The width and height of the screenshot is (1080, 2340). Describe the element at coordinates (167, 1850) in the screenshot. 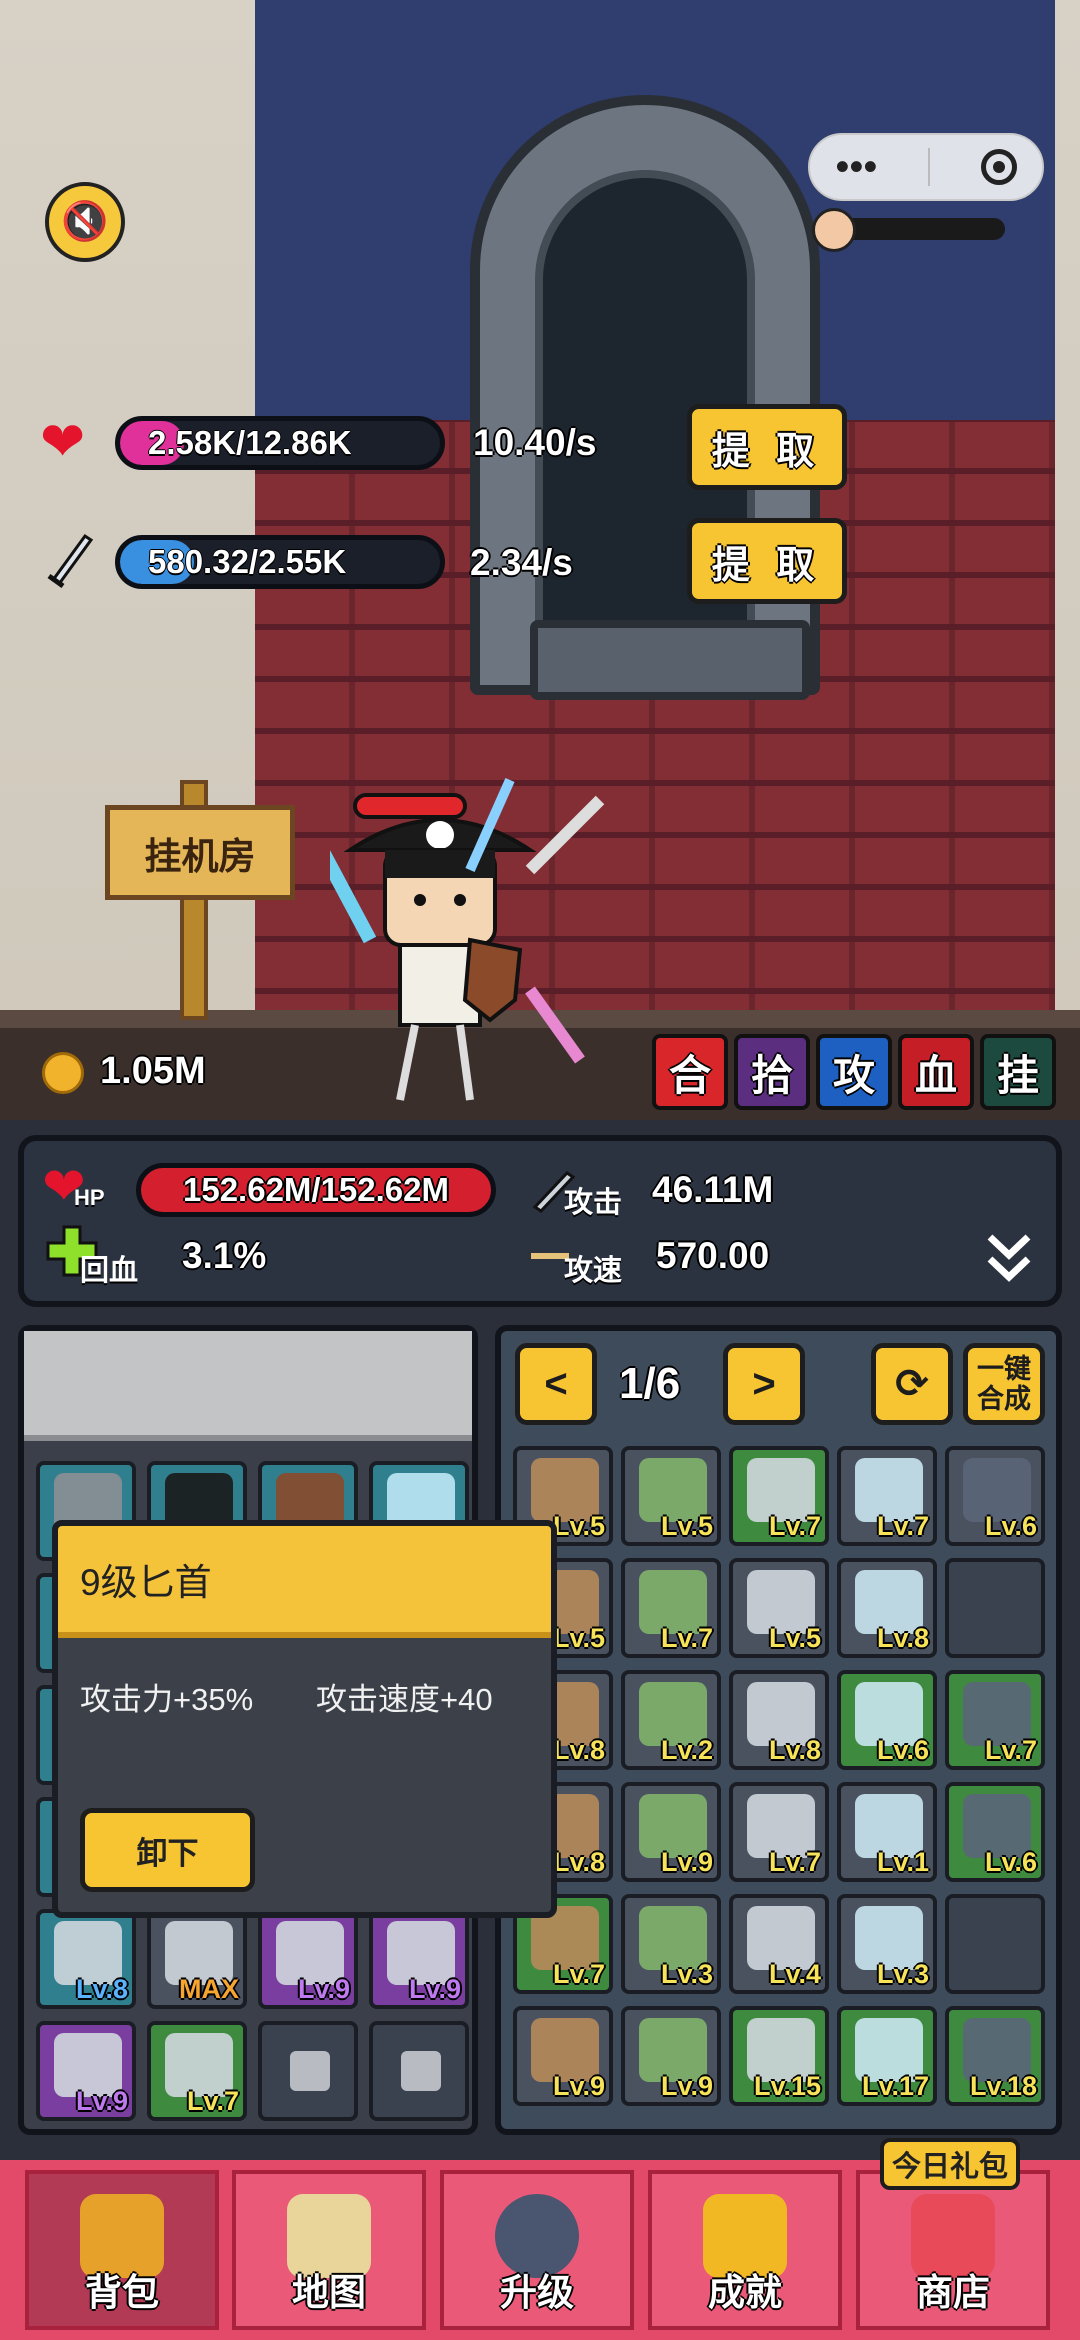

I see `unequip-button: 卸下` at that location.